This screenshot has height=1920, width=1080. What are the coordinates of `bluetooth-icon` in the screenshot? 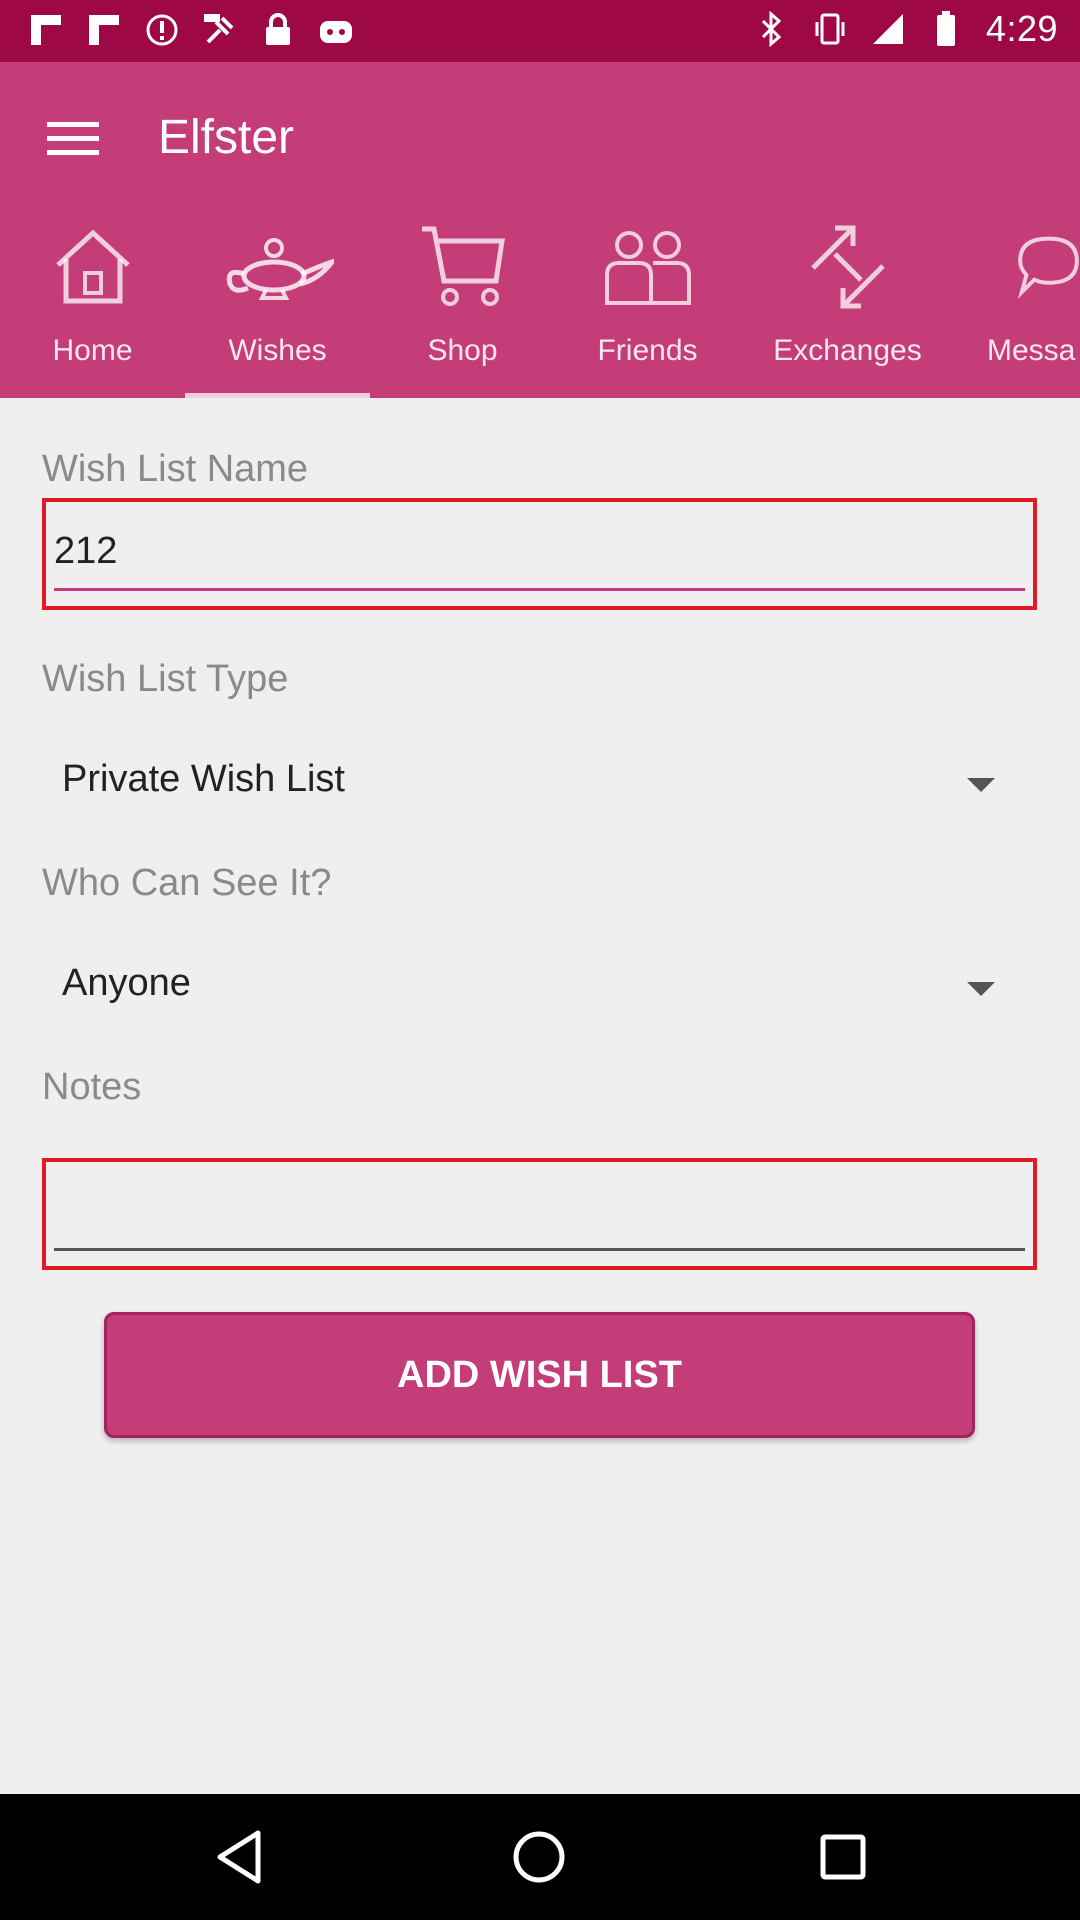 It's located at (772, 29).